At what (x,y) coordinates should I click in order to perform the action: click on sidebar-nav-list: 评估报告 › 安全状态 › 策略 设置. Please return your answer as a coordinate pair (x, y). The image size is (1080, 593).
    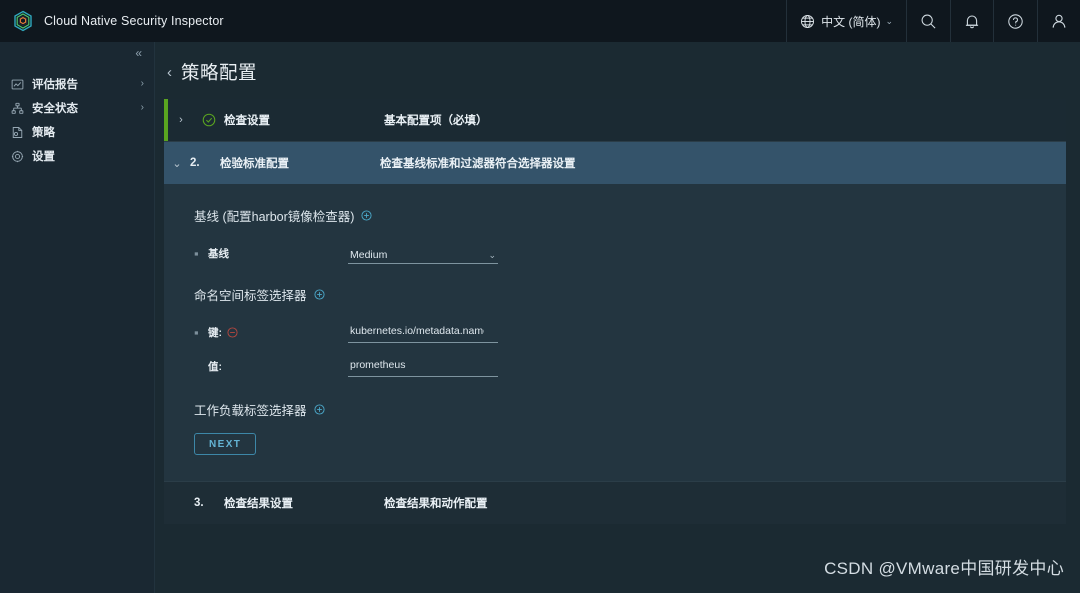
    Looking at the image, I should click on (77, 116).